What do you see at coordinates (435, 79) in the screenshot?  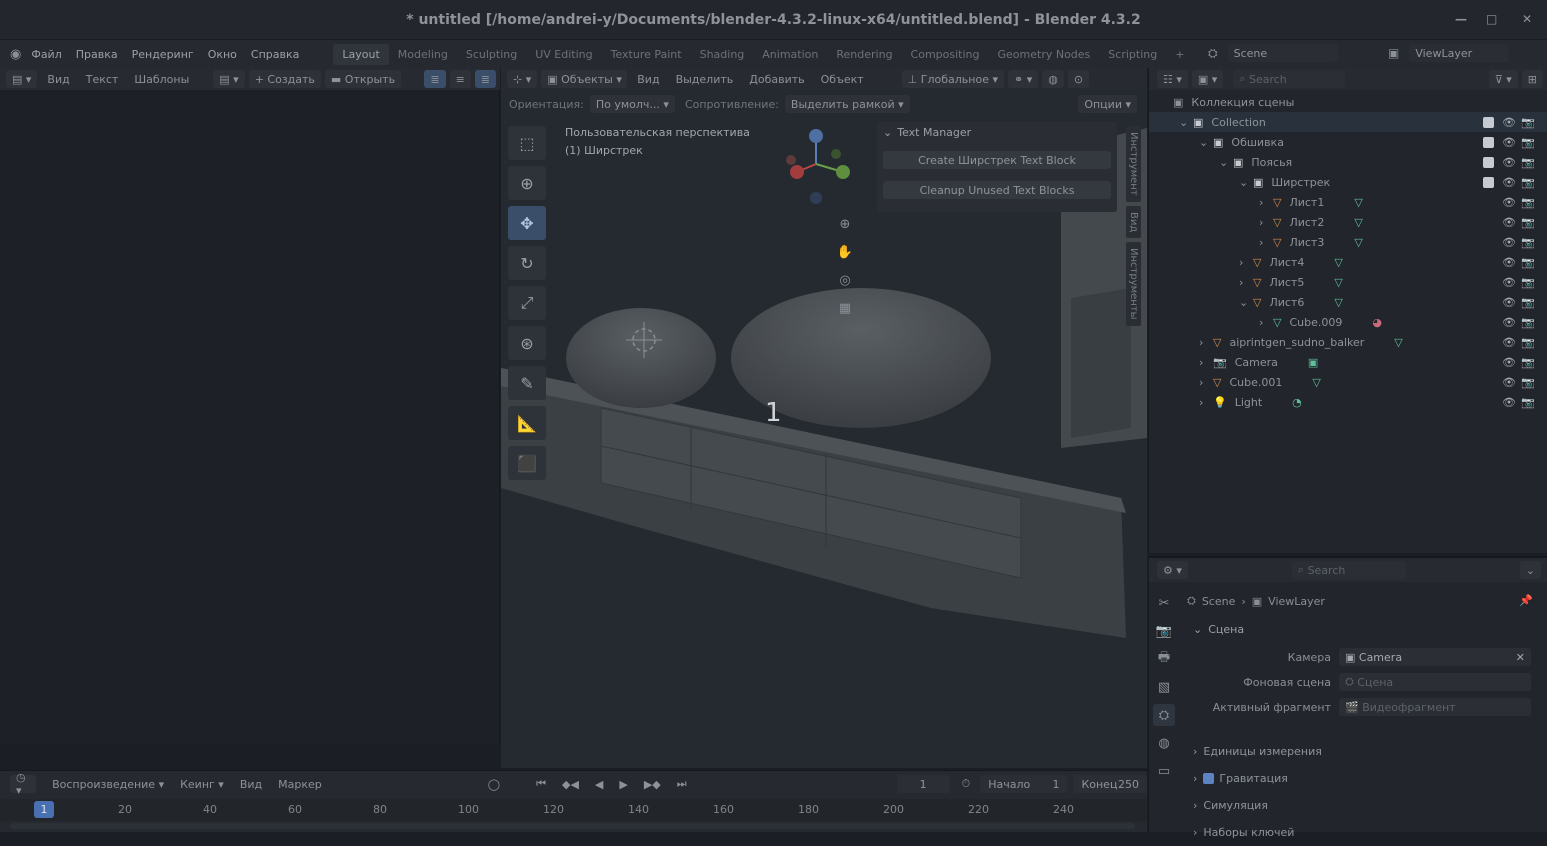 I see `line-numbers-toggle-icon: ≣` at bounding box center [435, 79].